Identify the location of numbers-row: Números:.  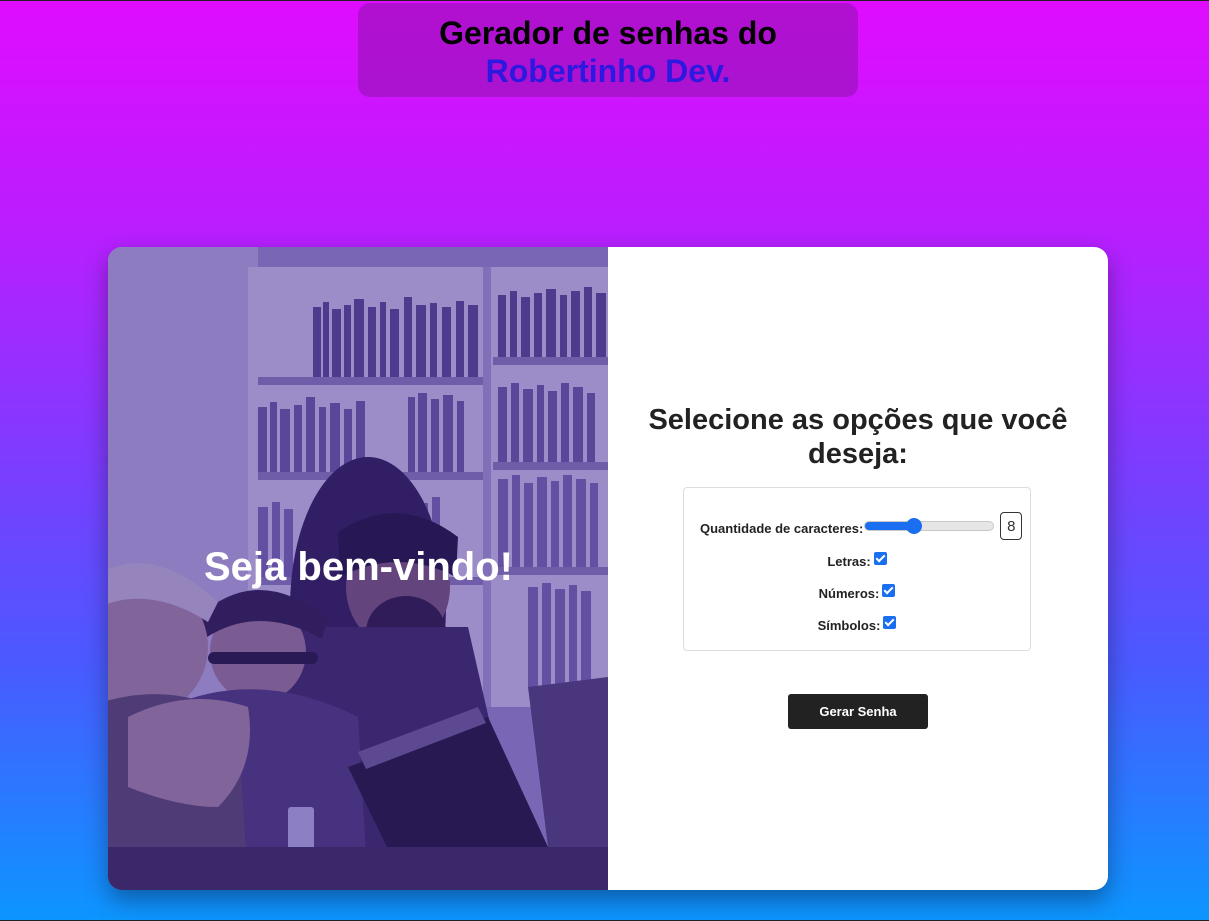
(857, 592).